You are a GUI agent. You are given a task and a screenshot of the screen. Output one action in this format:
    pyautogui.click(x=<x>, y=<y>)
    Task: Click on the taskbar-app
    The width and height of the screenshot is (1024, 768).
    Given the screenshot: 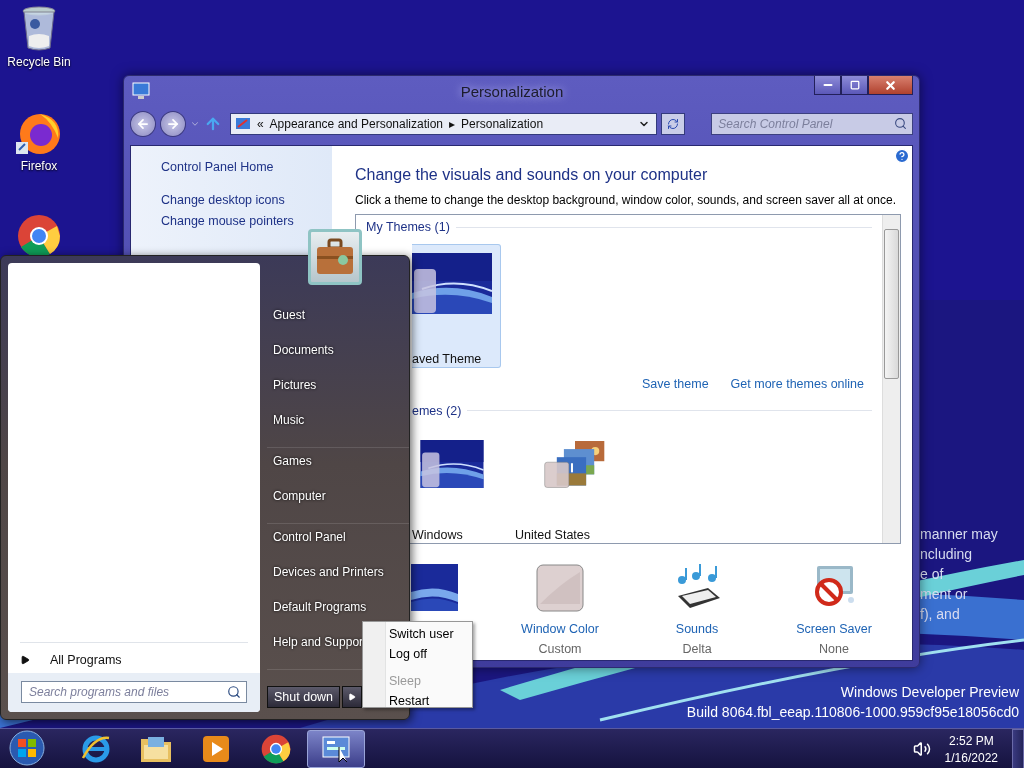 What is the action you would take?
    pyautogui.click(x=336, y=749)
    